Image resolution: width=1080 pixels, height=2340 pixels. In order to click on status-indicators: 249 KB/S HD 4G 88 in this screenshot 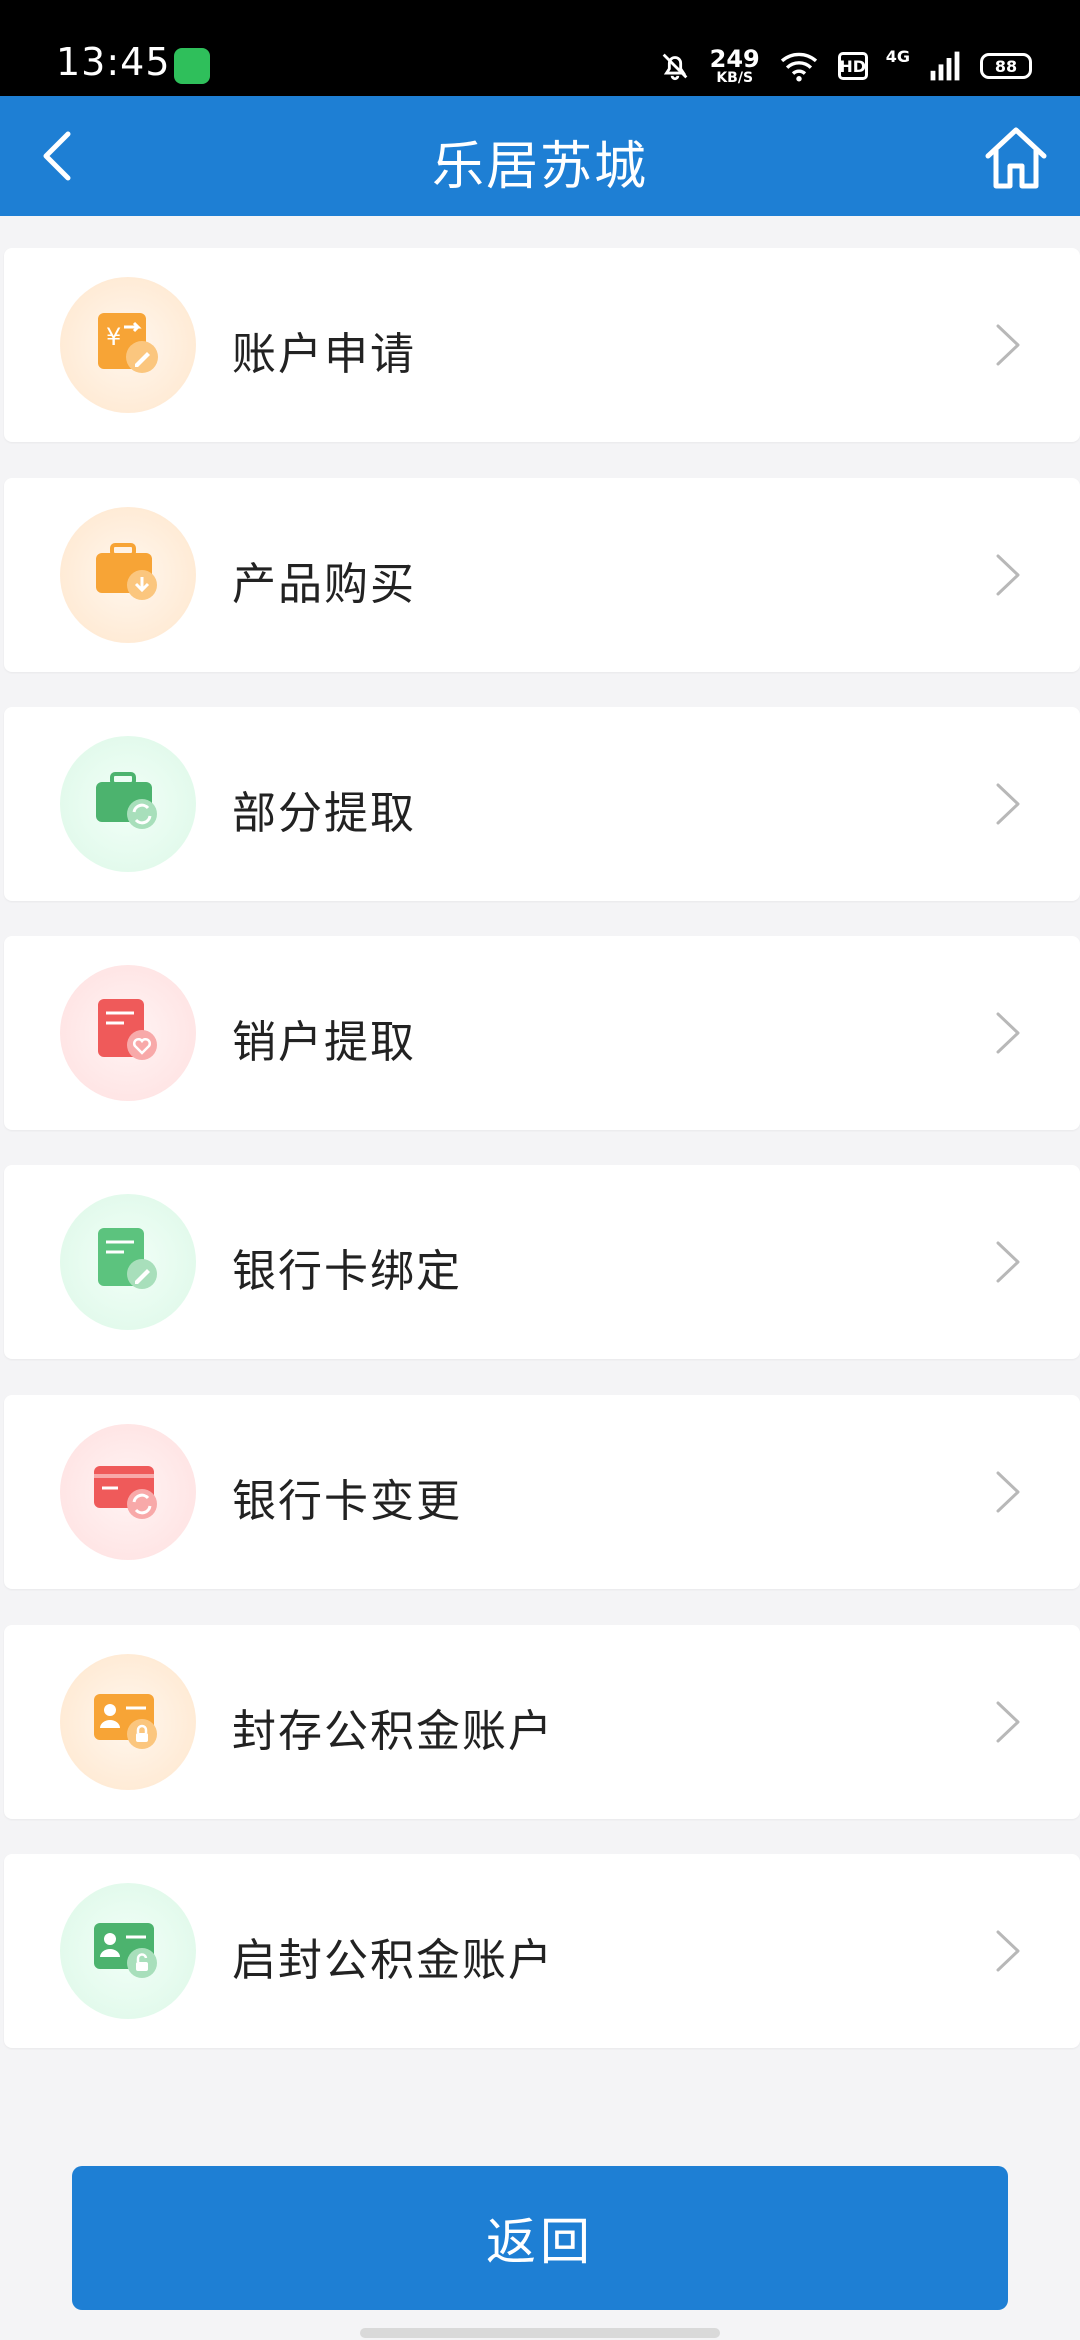, I will do `click(845, 66)`.